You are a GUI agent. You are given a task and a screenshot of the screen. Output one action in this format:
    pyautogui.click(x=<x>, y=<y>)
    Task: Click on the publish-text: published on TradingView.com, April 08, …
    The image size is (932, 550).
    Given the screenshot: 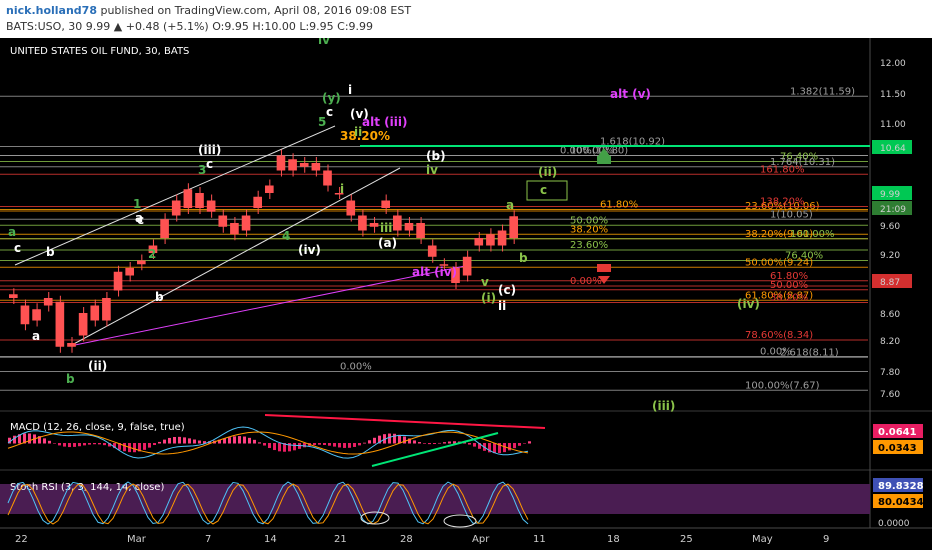 What is the action you would take?
    pyautogui.click(x=254, y=10)
    